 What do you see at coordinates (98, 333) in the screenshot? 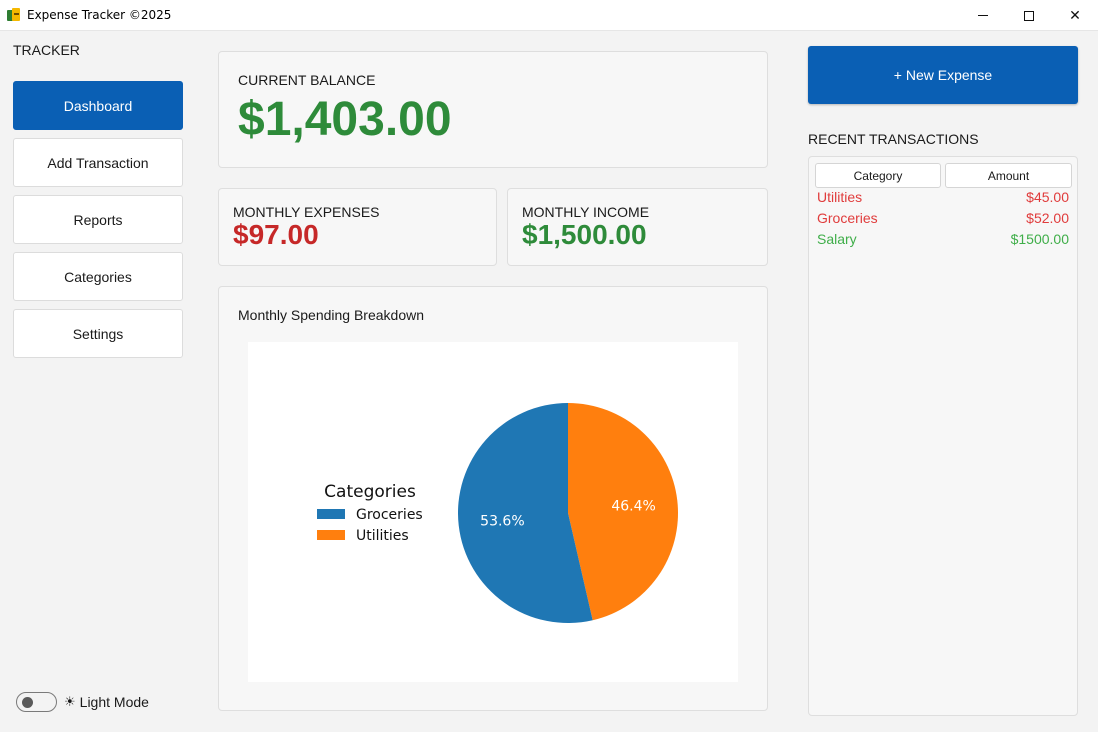
I see `nav-settings-button: Settings` at bounding box center [98, 333].